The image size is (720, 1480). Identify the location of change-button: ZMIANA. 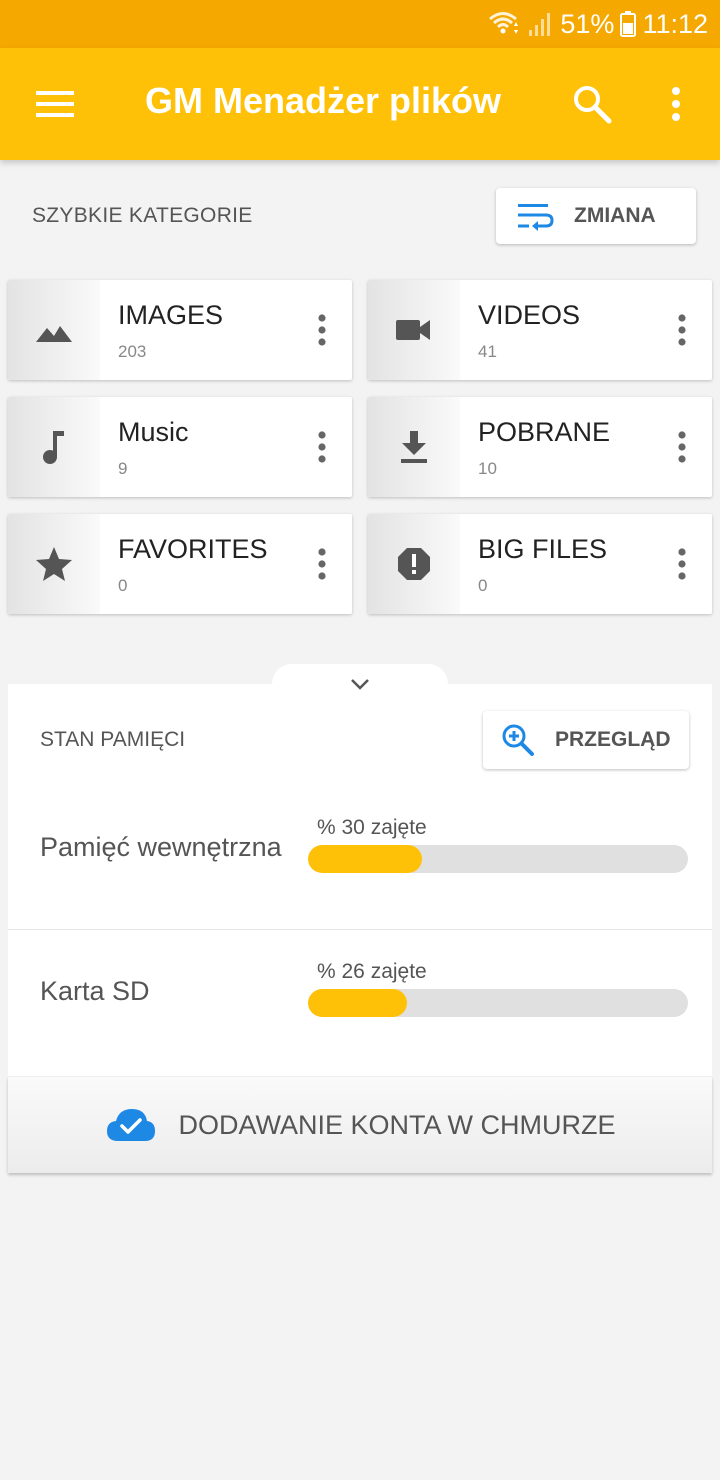
(596, 216).